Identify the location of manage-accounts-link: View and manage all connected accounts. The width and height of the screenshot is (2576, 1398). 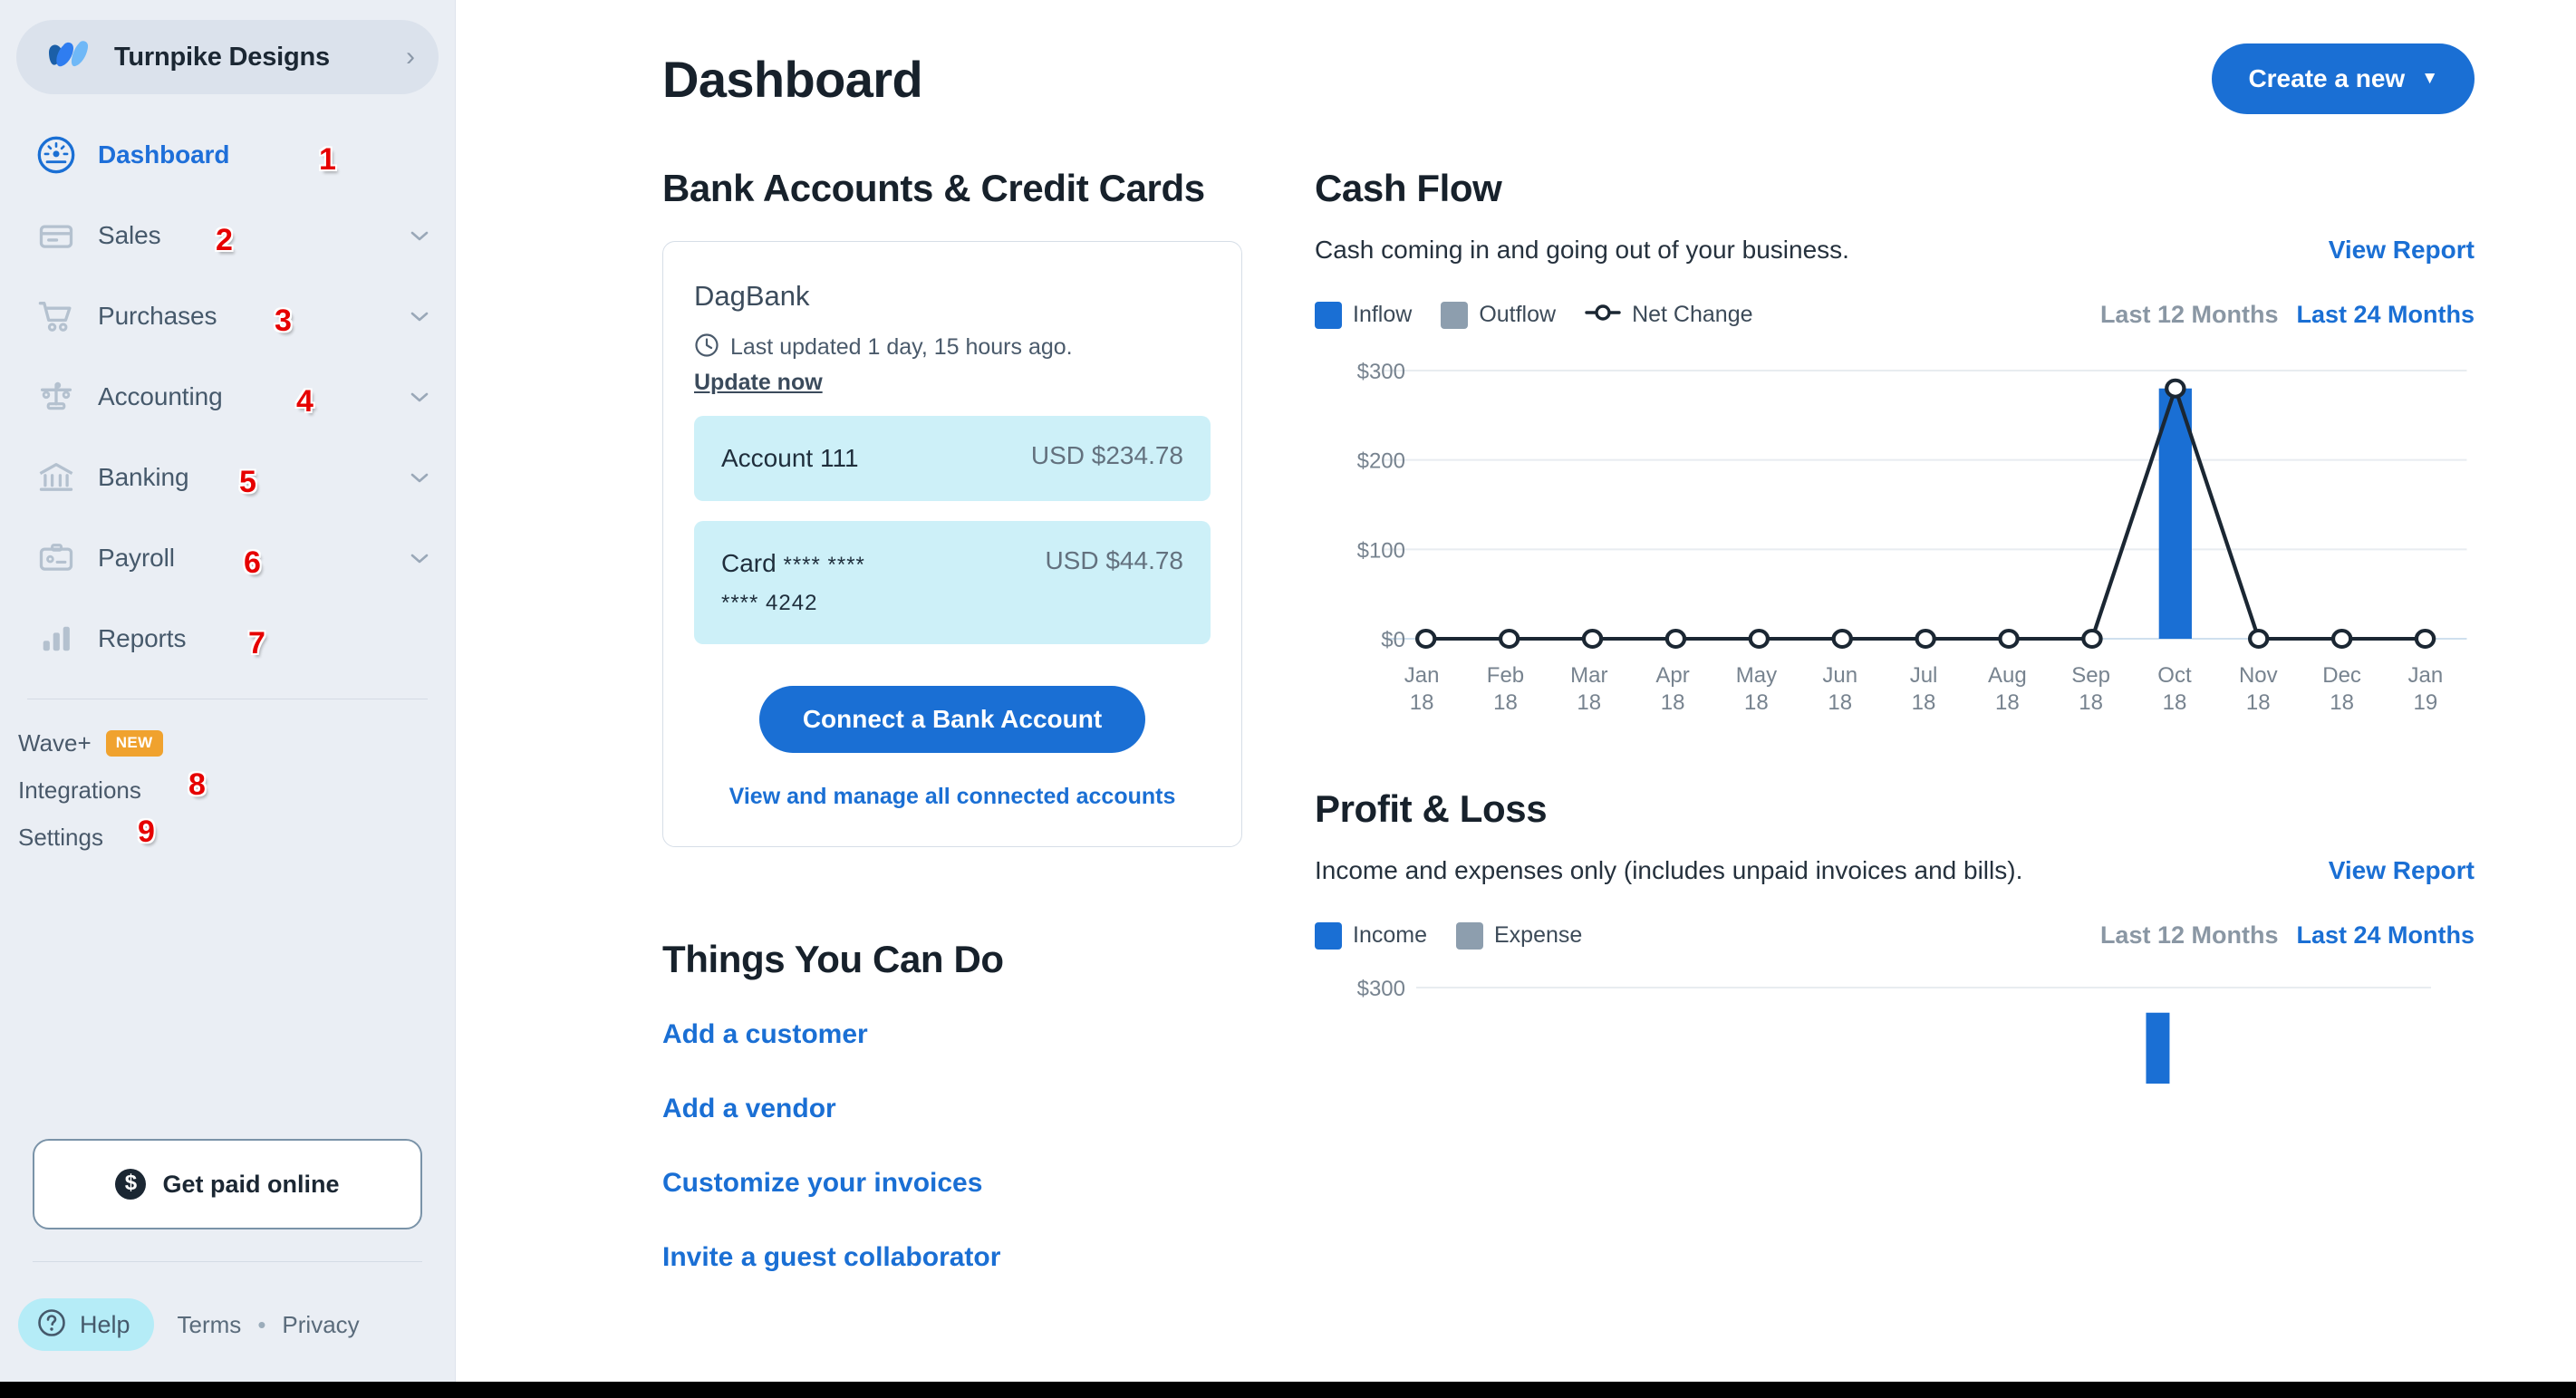
(952, 797).